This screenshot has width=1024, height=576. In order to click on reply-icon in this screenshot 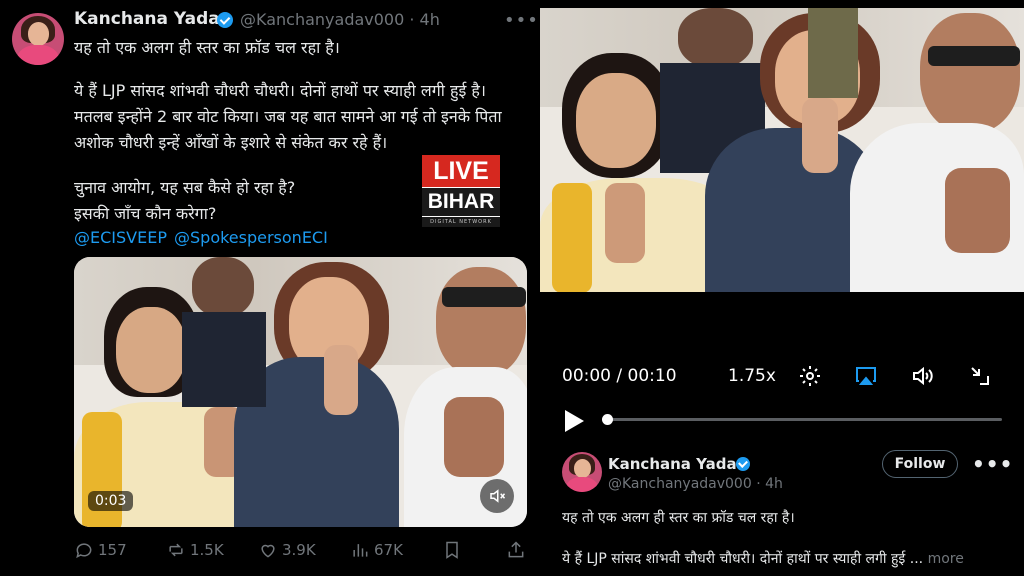, I will do `click(84, 551)`.